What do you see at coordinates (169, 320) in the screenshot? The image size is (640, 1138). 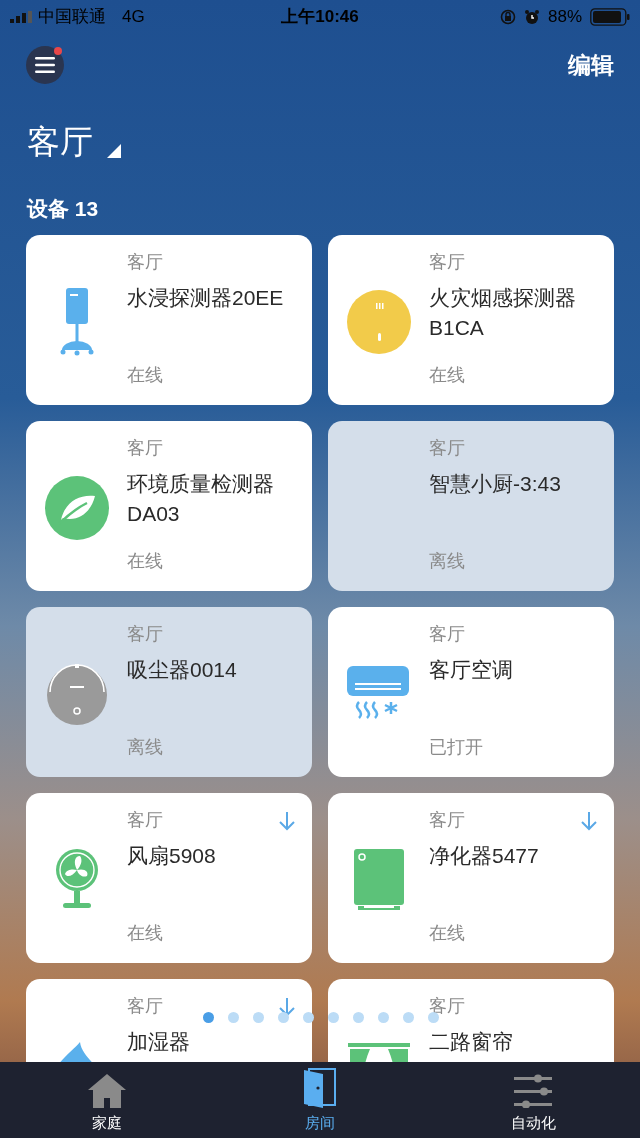 I see `device-card: 客厅 水浸探测器20EE 在线` at bounding box center [169, 320].